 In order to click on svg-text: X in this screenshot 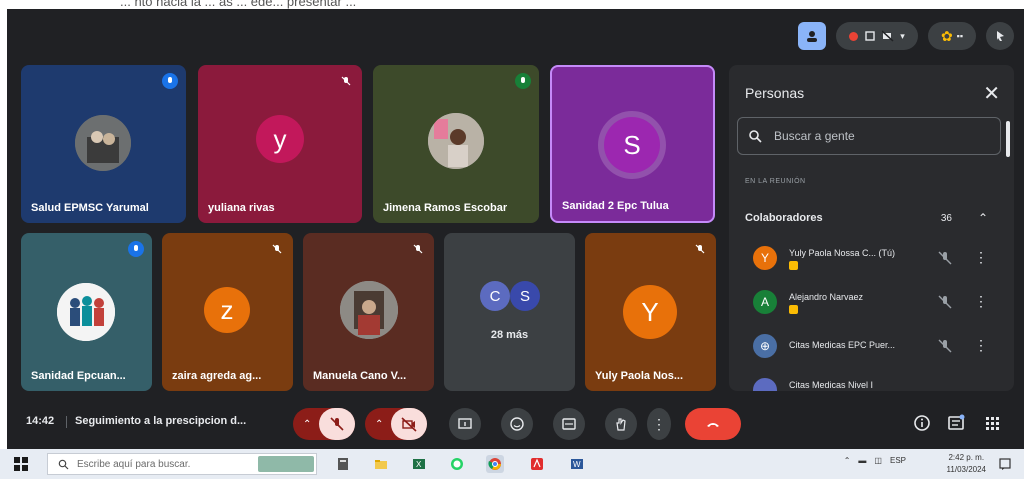, I will do `click(419, 464)`.